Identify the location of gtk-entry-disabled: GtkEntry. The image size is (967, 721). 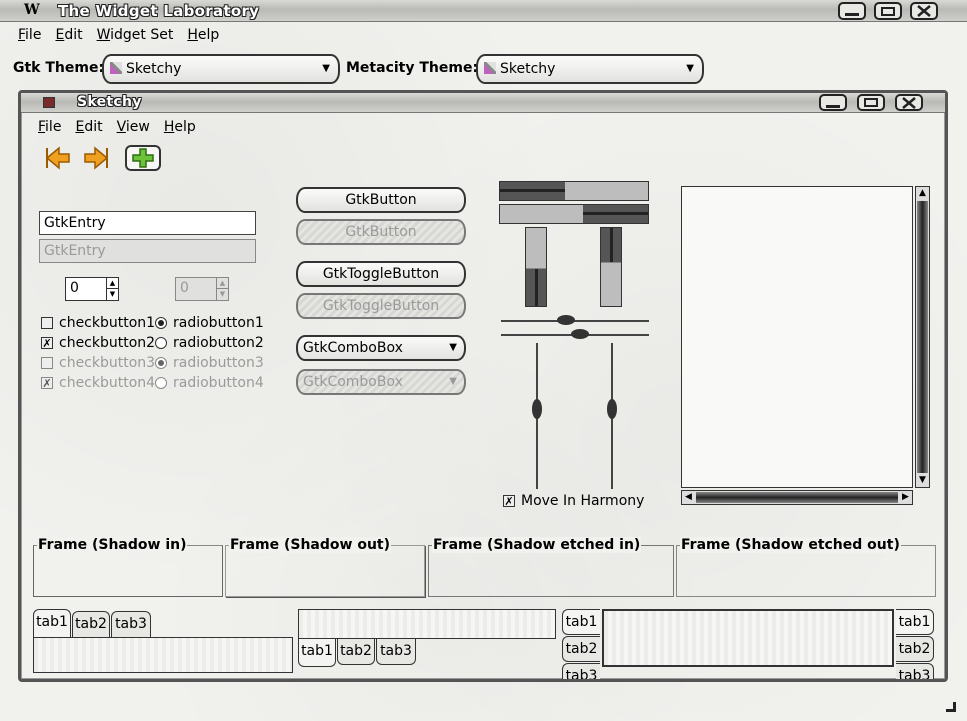
(147, 251).